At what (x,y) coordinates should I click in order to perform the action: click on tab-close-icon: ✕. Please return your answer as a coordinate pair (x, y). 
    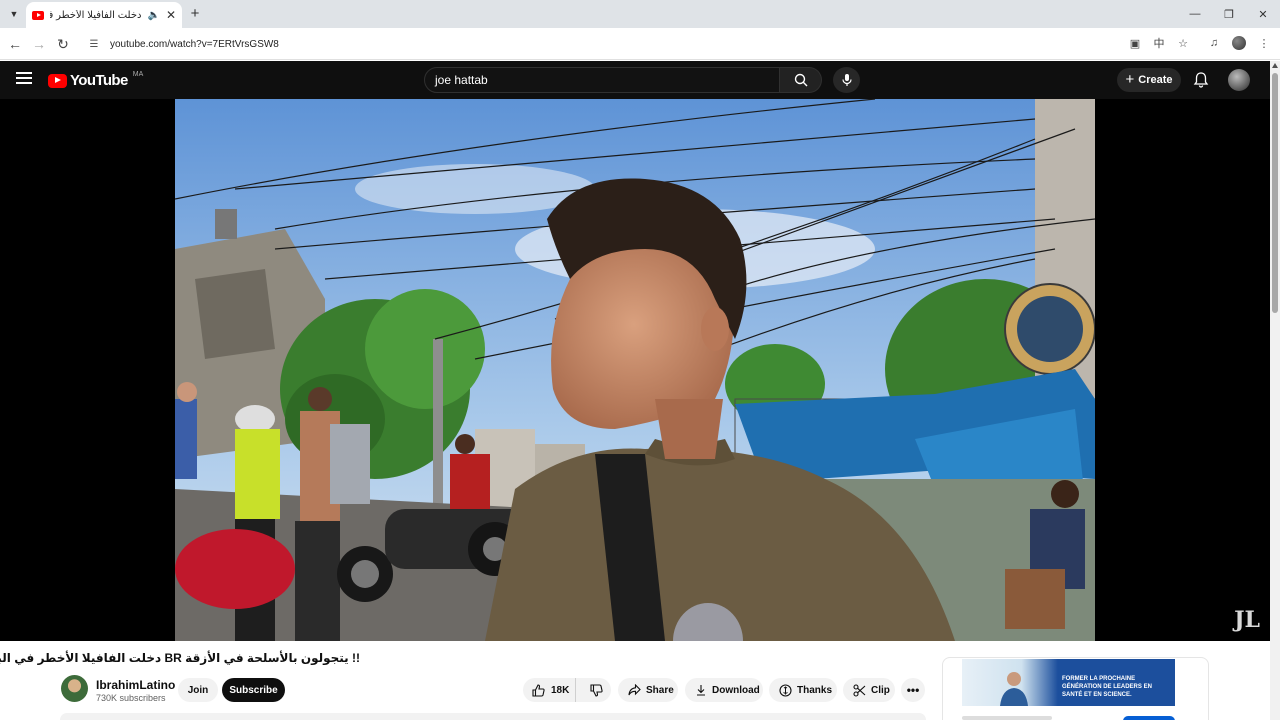
    Looking at the image, I should click on (171, 15).